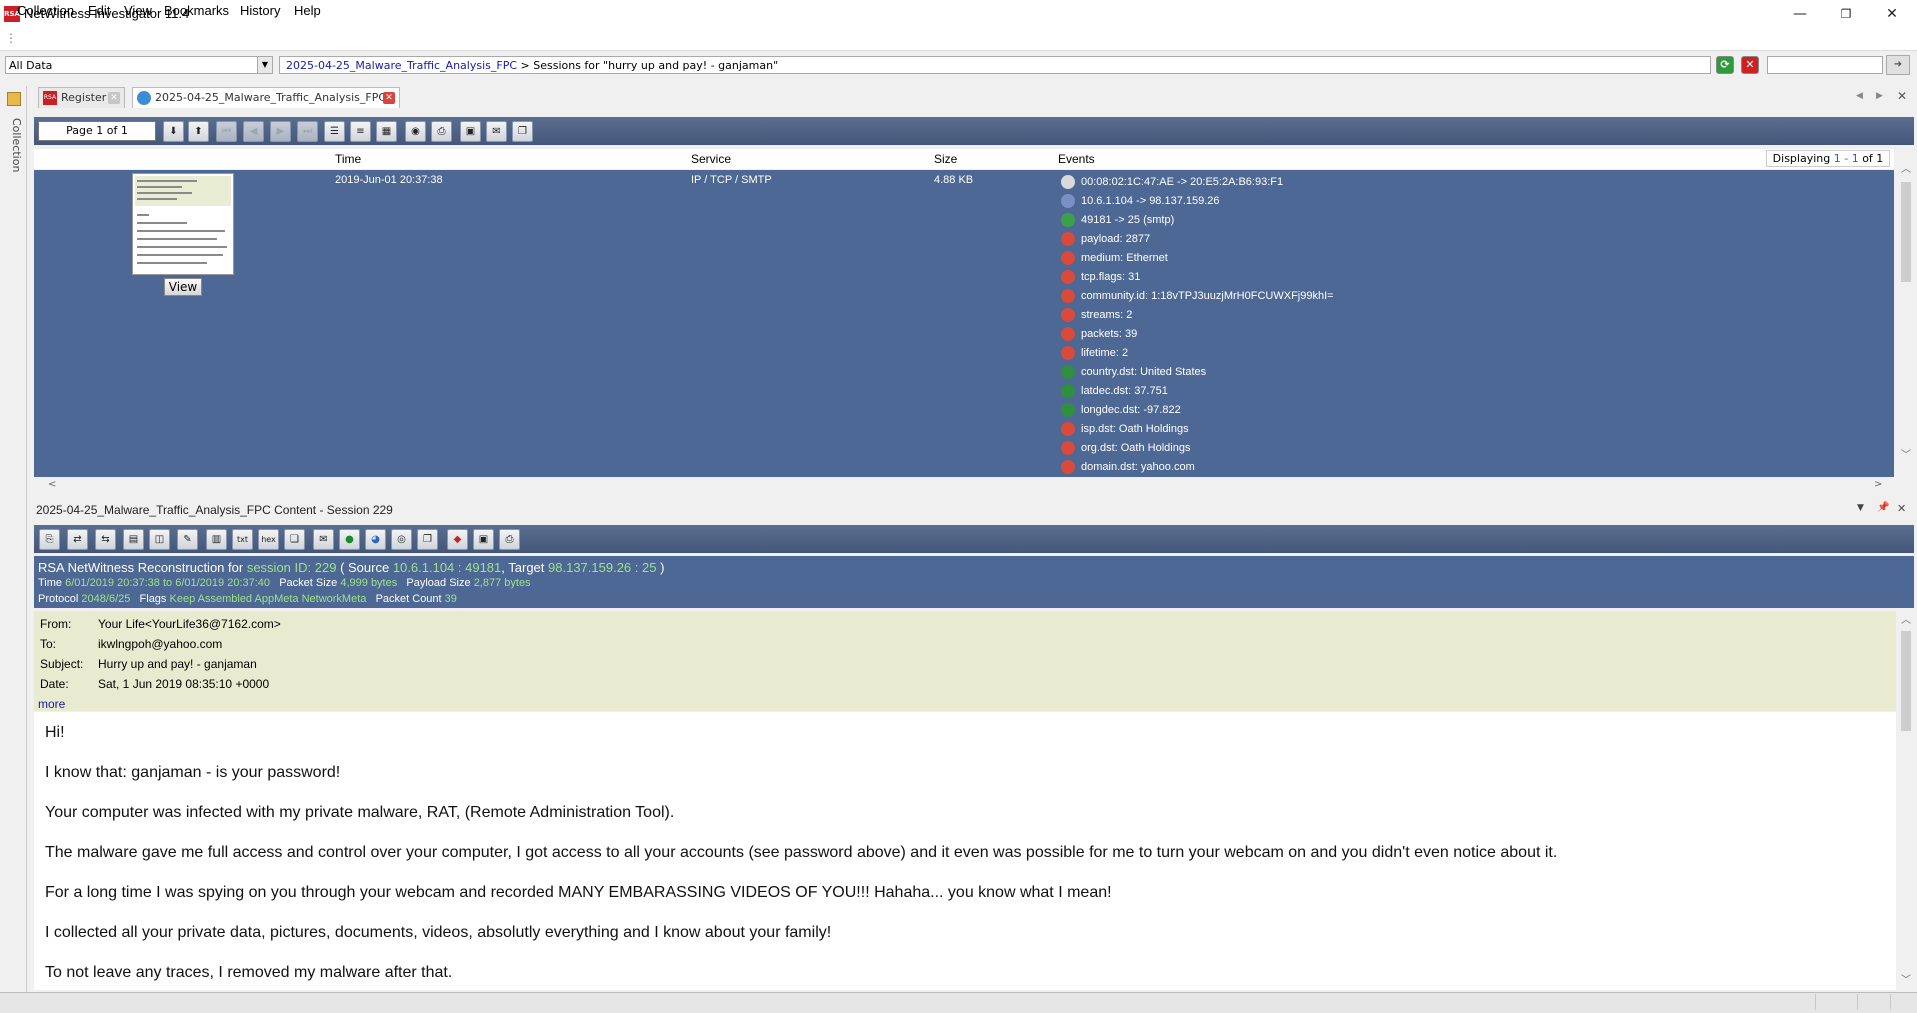  I want to click on event-item: medium: Ethernet, so click(1336, 259).